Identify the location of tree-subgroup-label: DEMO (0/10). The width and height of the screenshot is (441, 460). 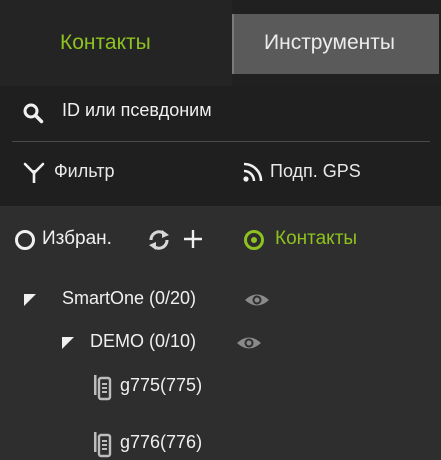
(143, 341).